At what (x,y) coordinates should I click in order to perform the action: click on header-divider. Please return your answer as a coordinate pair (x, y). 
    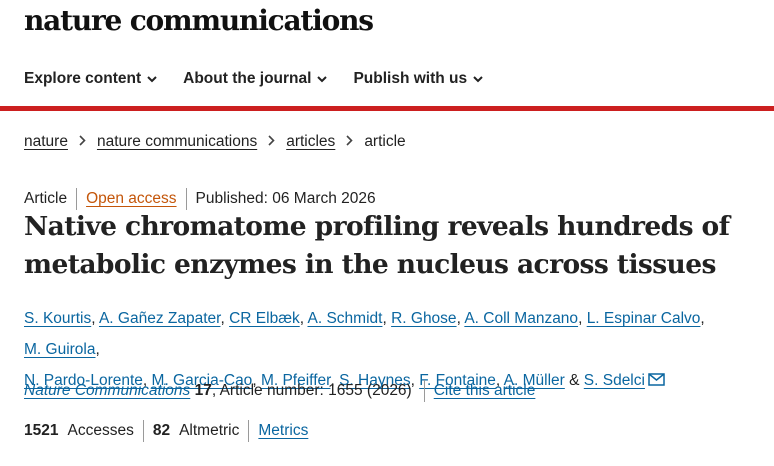
    Looking at the image, I should click on (387, 108).